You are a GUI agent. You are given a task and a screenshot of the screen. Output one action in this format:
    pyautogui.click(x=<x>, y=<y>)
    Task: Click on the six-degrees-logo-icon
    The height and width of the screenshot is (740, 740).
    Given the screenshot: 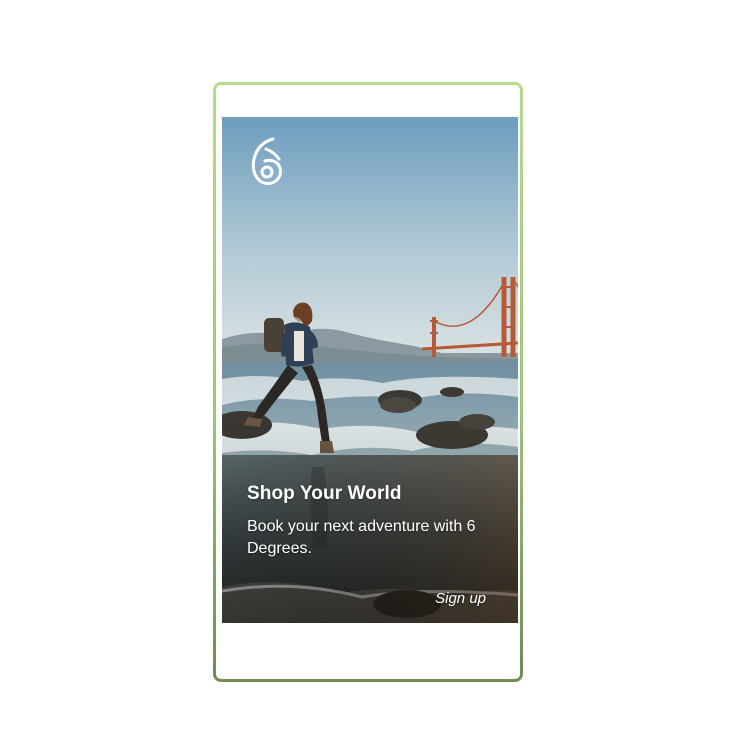 What is the action you would take?
    pyautogui.click(x=266, y=161)
    